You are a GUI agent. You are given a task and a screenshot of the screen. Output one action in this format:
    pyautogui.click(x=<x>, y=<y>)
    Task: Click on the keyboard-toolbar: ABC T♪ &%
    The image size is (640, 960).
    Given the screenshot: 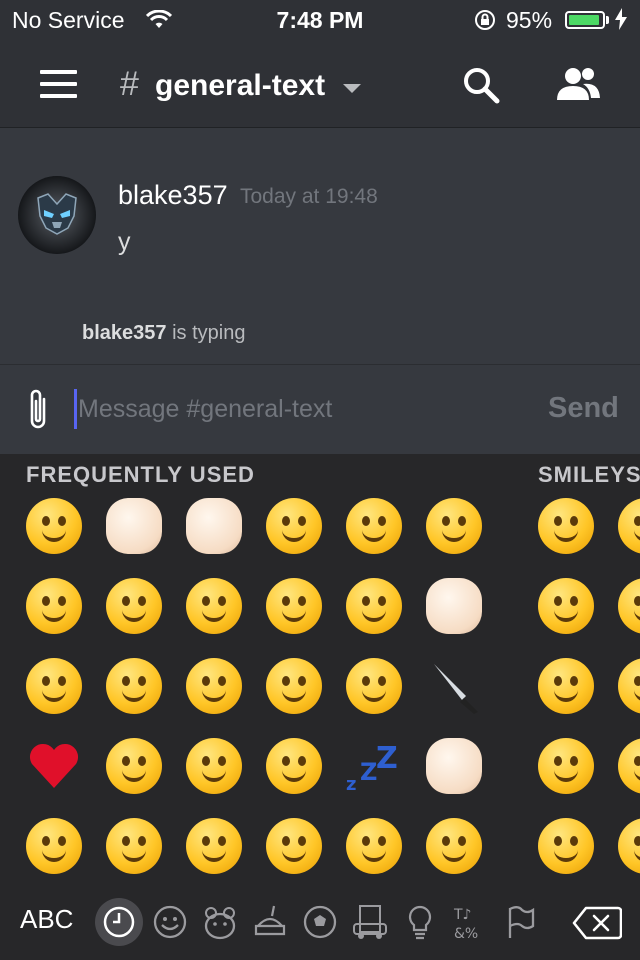 What is the action you would take?
    pyautogui.click(x=320, y=925)
    